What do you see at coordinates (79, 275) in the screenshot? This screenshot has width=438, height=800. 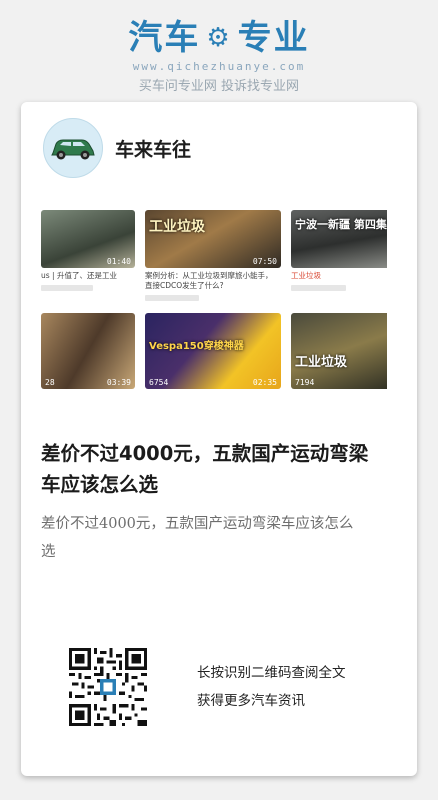 I see `thumb-caption: us | 升值了、还是工业` at bounding box center [79, 275].